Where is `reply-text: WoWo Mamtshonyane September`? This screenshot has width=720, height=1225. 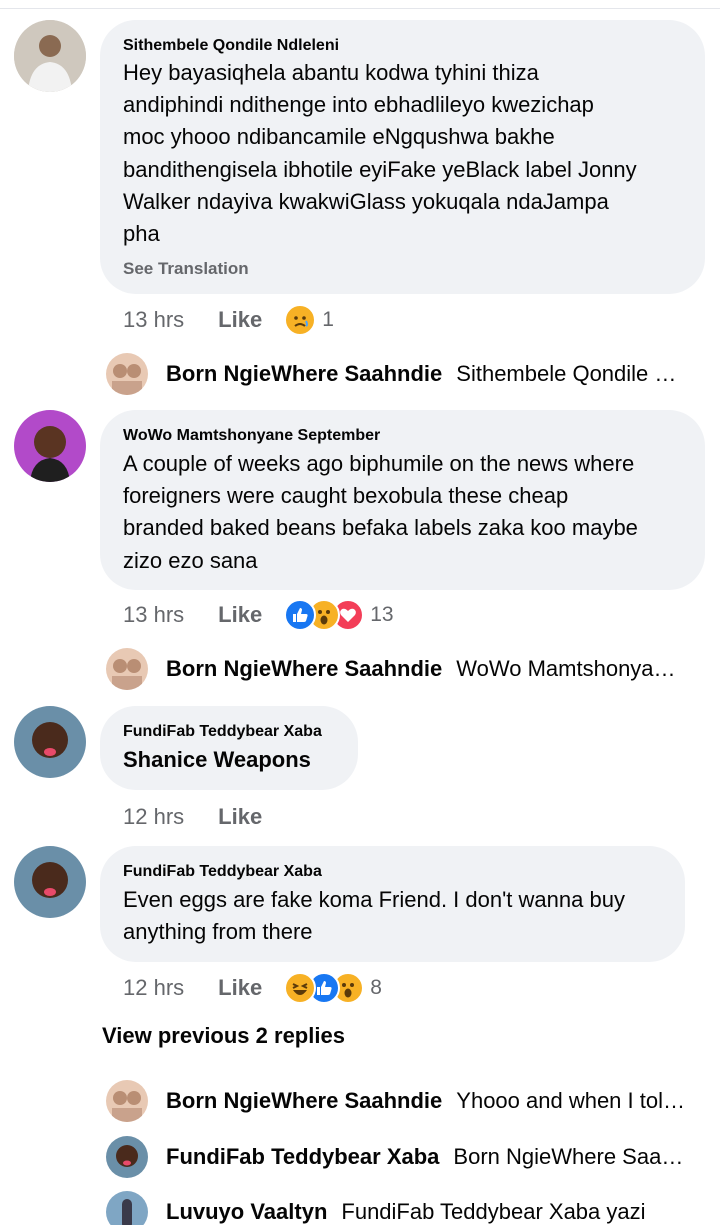 reply-text: WoWo Mamtshonyane September is located at coordinates (571, 668).